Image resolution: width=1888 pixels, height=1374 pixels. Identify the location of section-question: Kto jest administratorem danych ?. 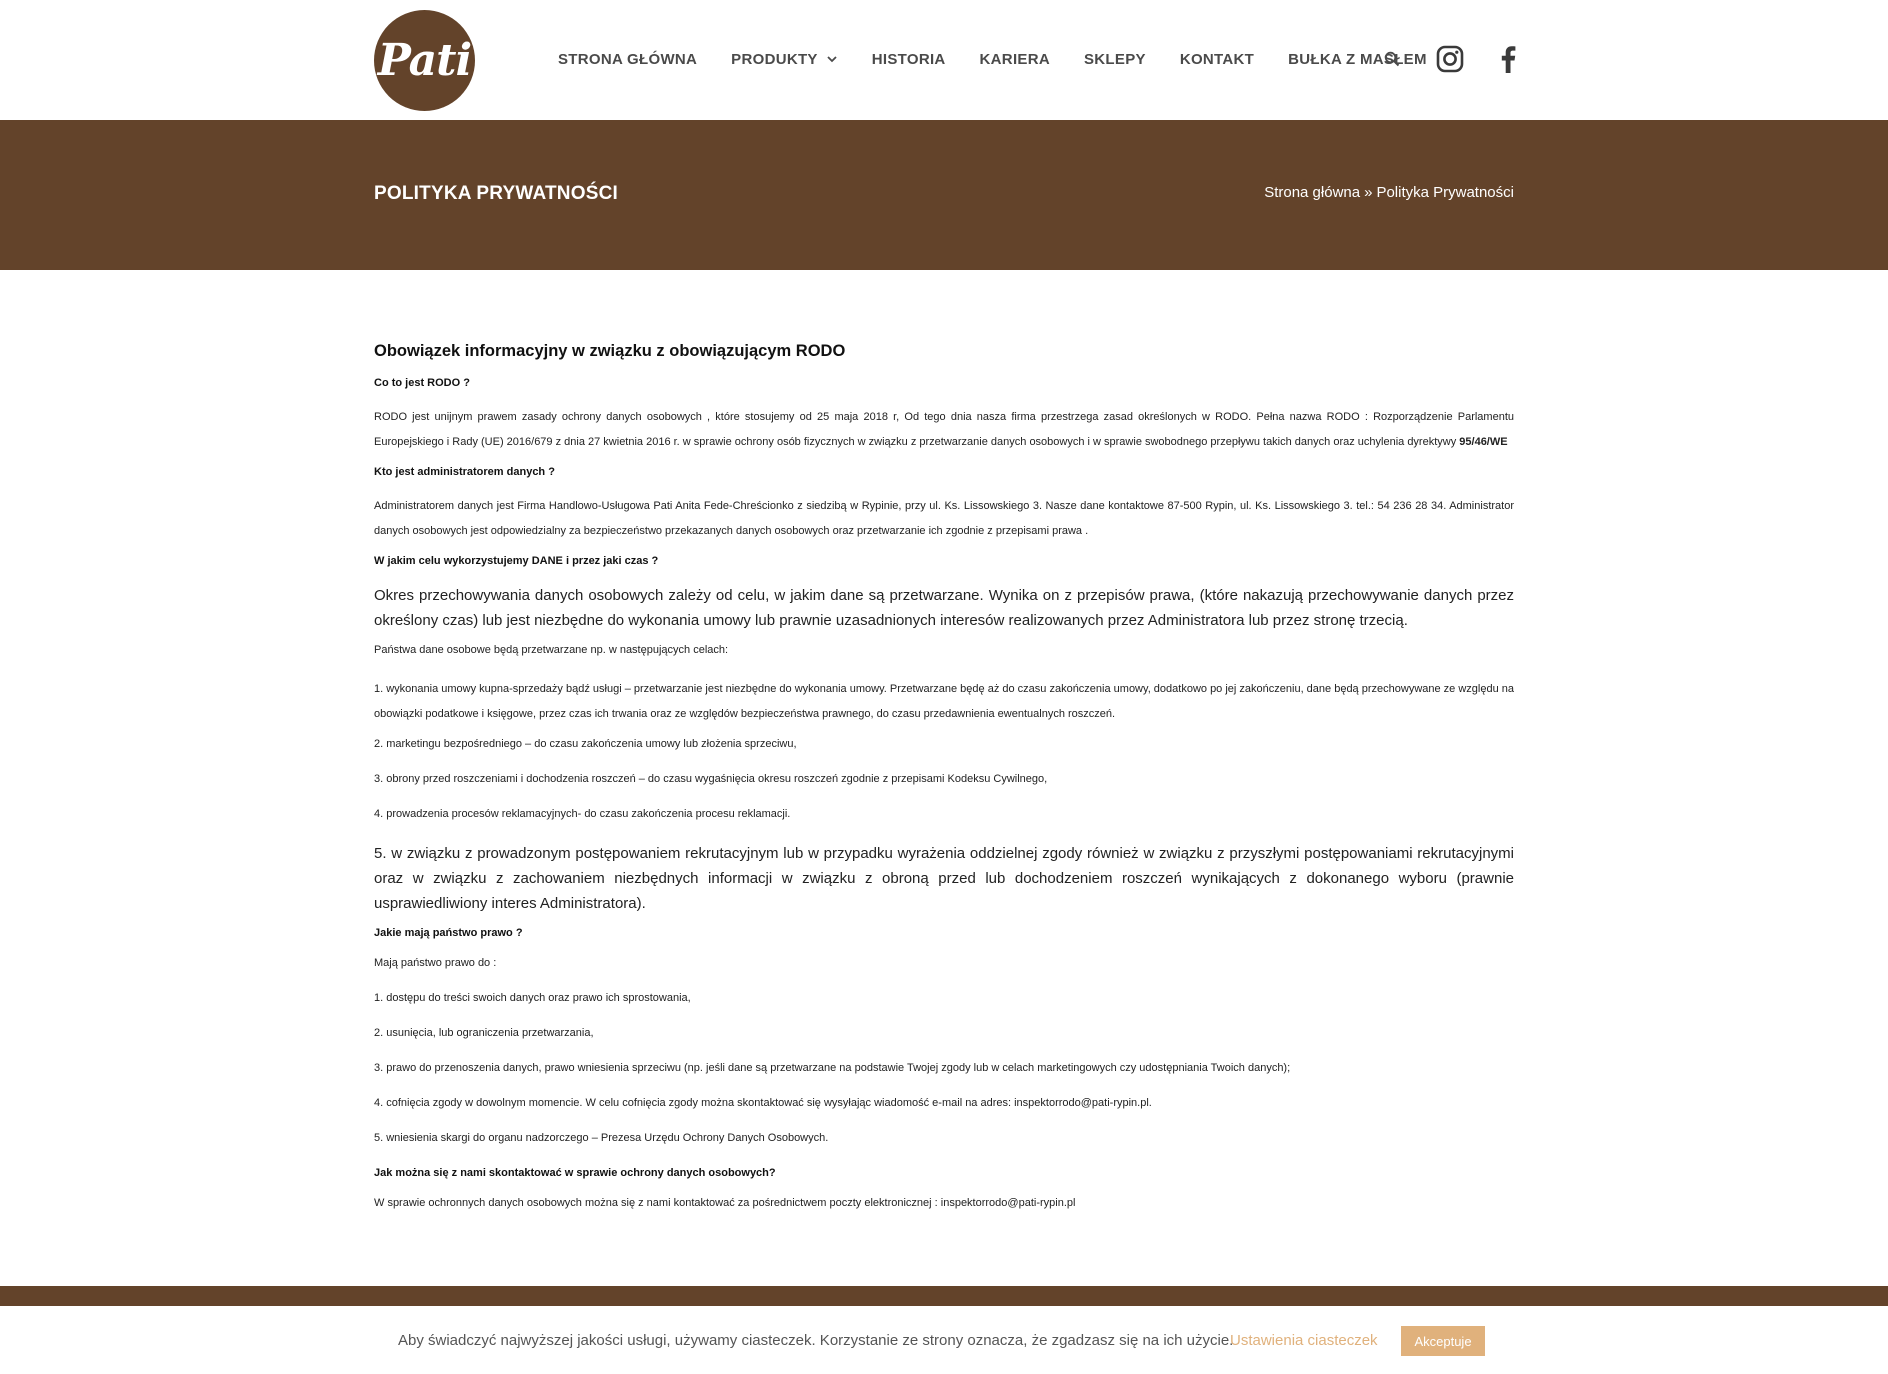
(464, 472).